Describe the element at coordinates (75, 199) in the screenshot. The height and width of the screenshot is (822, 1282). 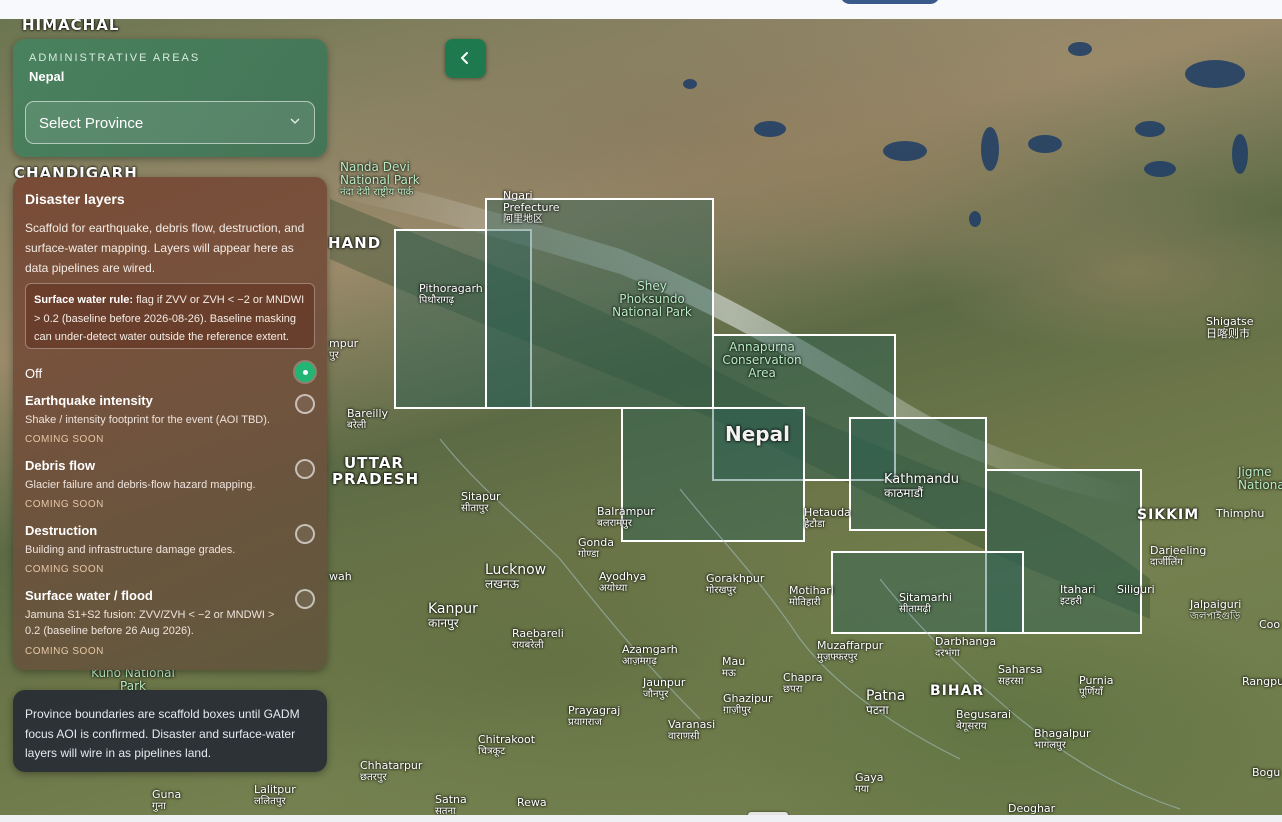
I see `disaster-layers-title: Disaster layers` at that location.